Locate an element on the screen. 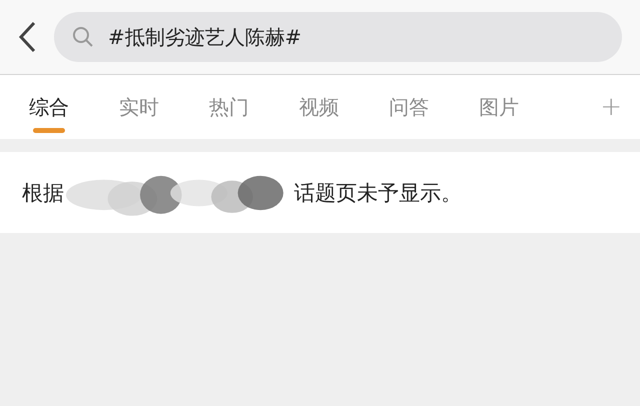  notice-text: 话题页未予显示。 is located at coordinates (378, 193).